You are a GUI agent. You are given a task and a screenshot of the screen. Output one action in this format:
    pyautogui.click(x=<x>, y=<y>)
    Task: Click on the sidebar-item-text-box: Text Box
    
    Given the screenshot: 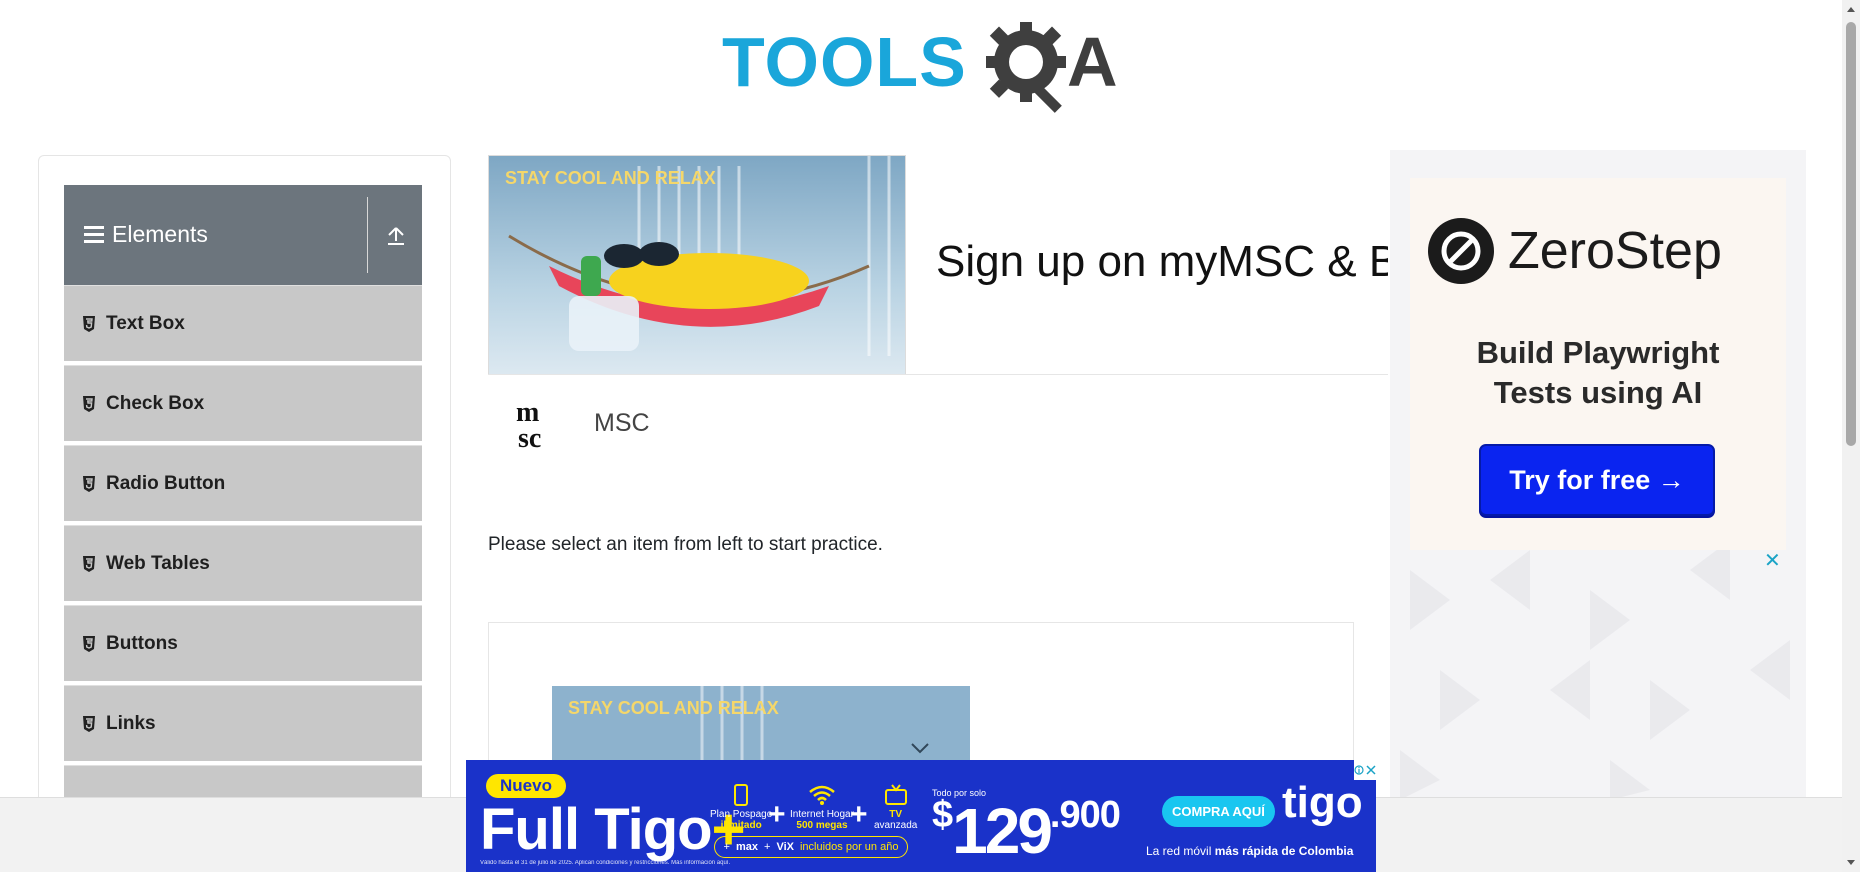 What is the action you would take?
    pyautogui.click(x=243, y=324)
    